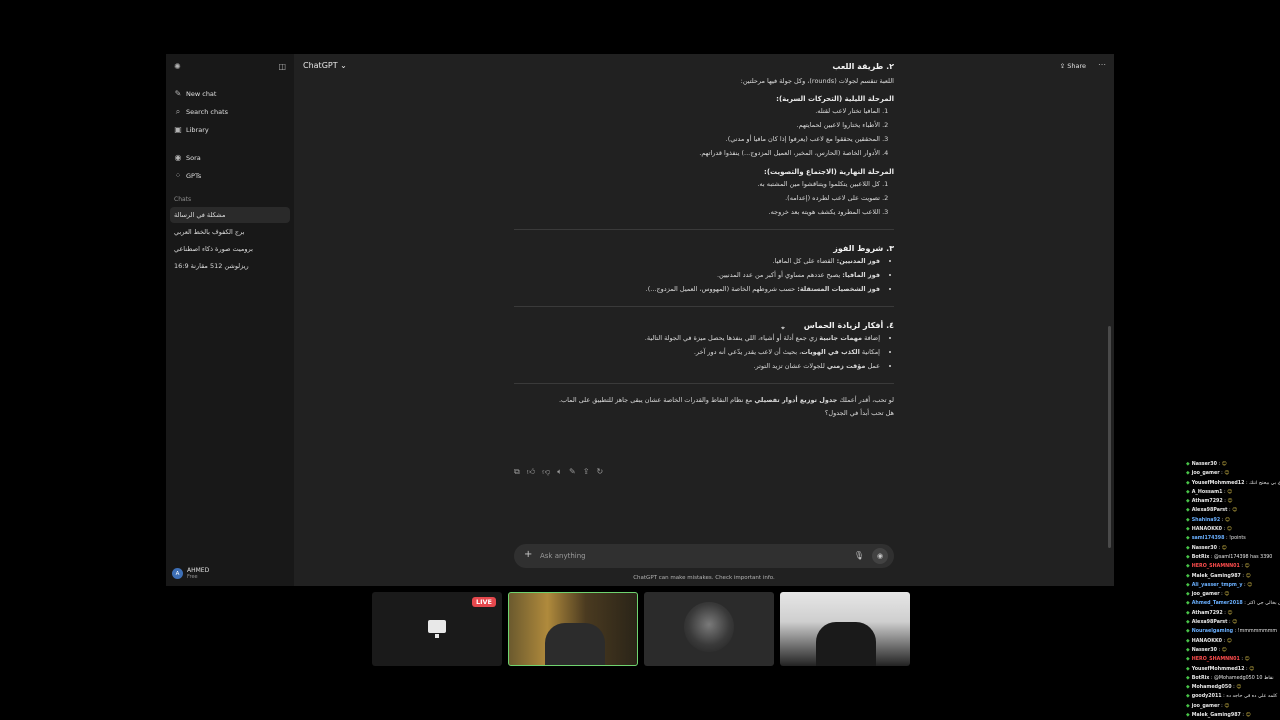 The height and width of the screenshot is (720, 1280). What do you see at coordinates (563, 556) in the screenshot?
I see `message-input: Ask anything` at bounding box center [563, 556].